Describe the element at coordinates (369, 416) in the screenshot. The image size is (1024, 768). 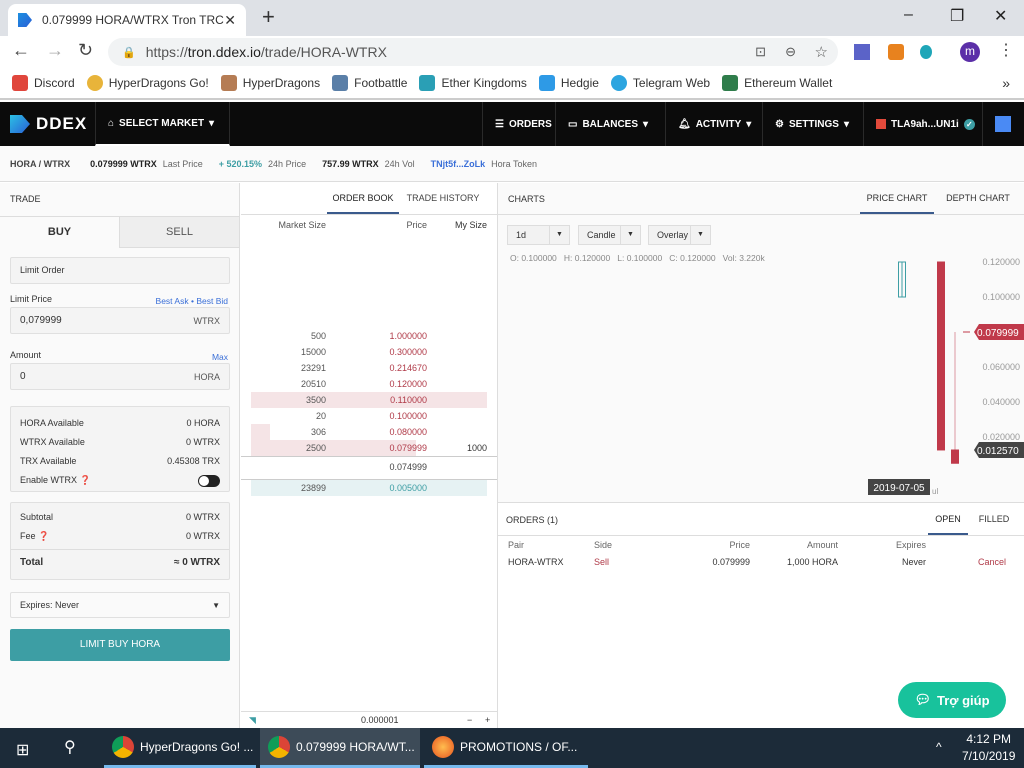
I see `ask-row: 20 0.100000` at that location.